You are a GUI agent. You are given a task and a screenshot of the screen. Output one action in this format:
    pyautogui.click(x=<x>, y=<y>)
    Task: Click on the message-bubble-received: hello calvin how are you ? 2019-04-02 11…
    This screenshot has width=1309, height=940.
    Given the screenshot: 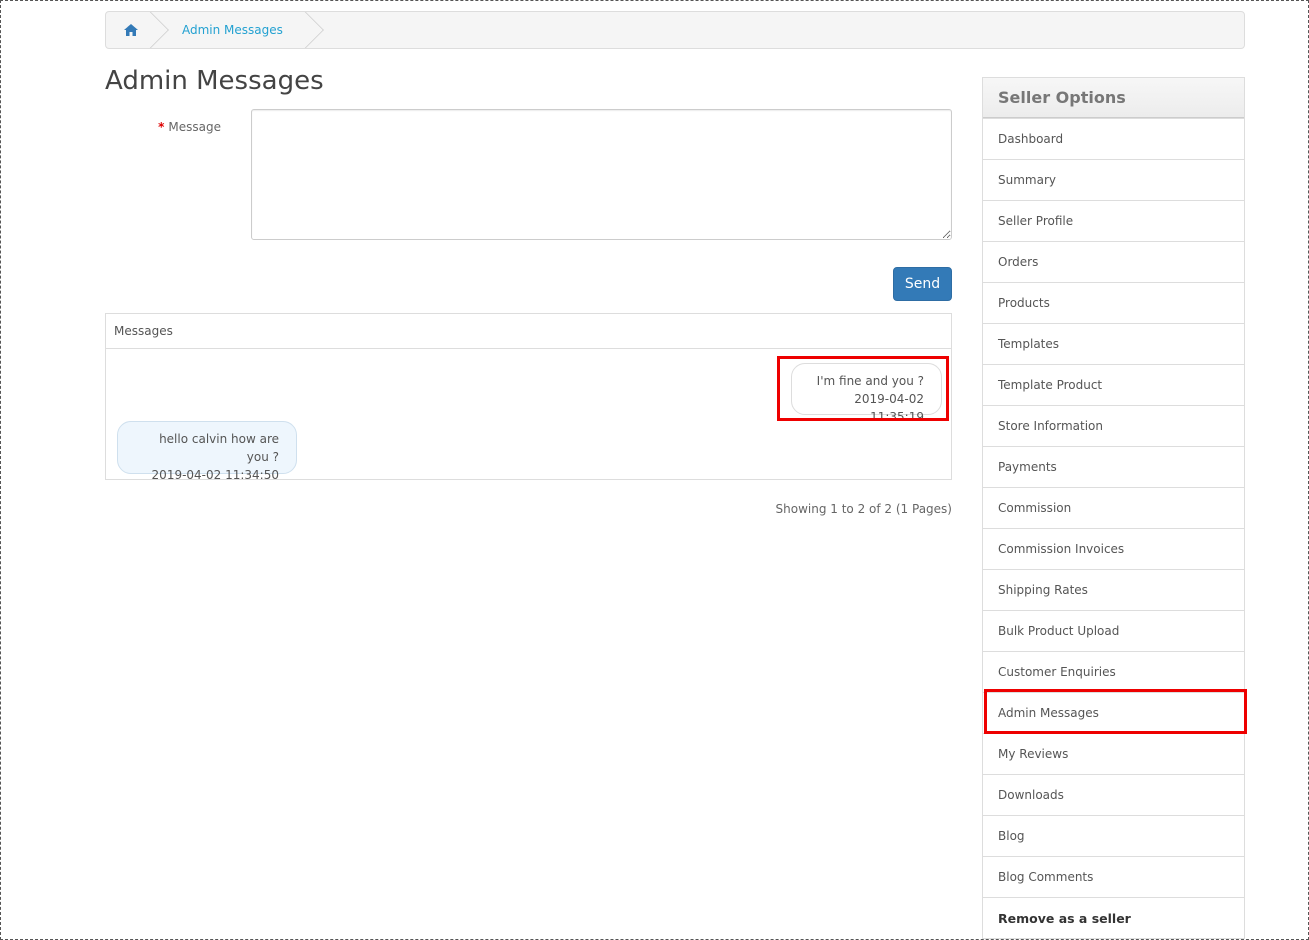 What is the action you would take?
    pyautogui.click(x=207, y=451)
    